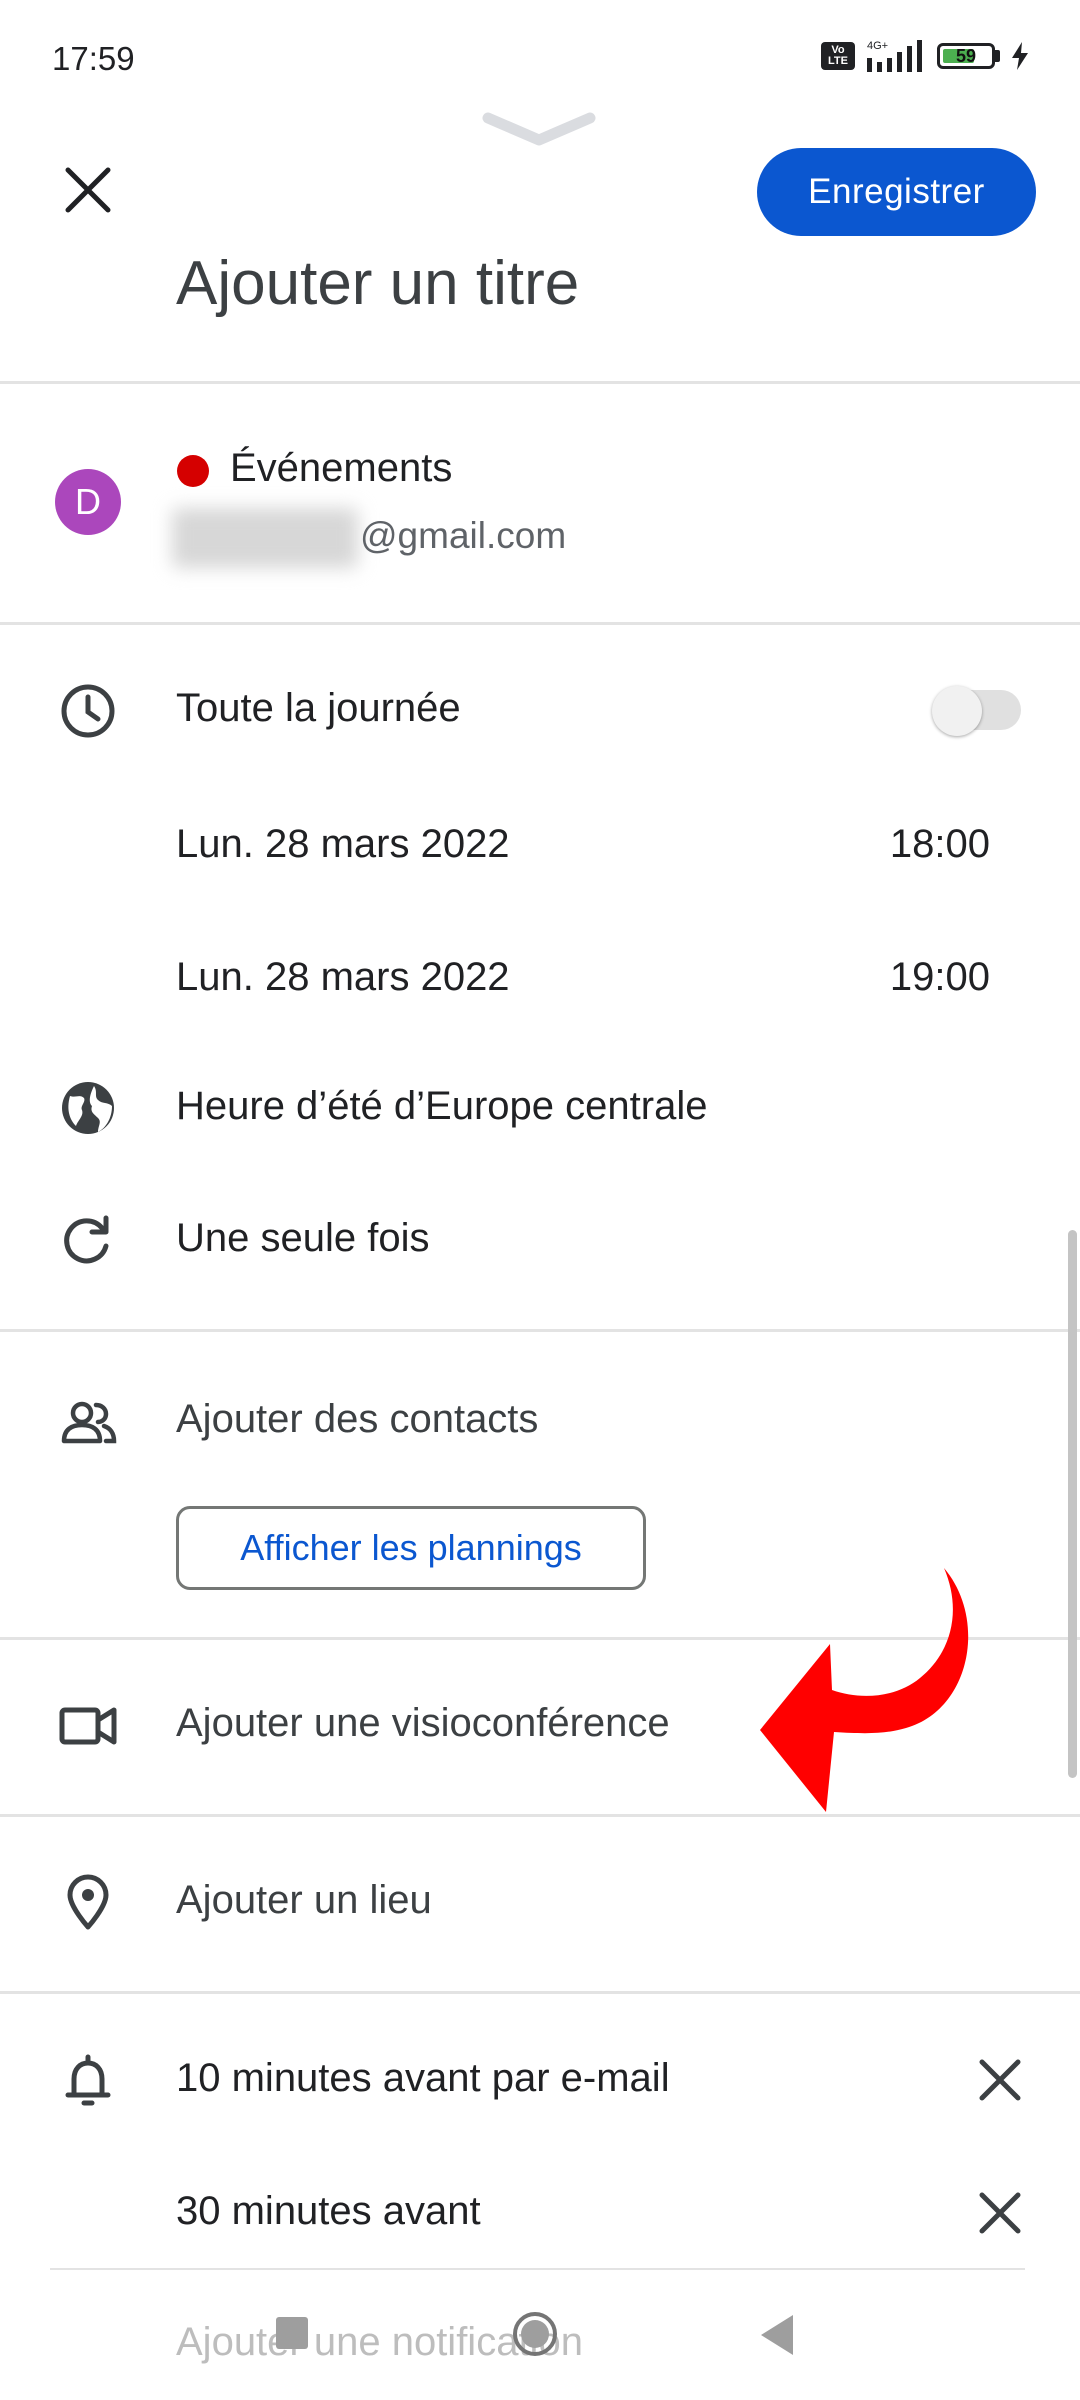 The image size is (1080, 2400). I want to click on status-time: 17:59, so click(93, 58).